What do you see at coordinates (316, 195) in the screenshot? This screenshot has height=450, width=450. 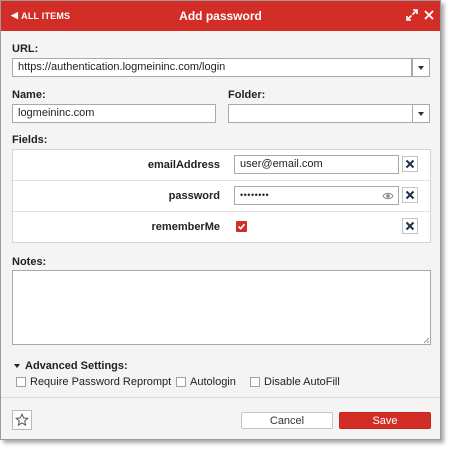 I see `password-field: ••••••••` at bounding box center [316, 195].